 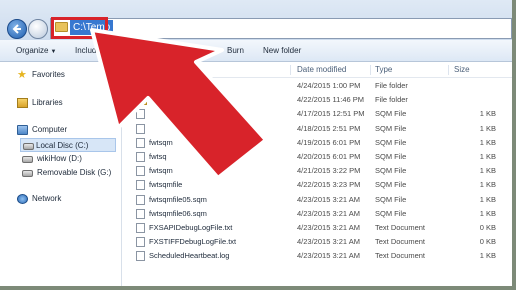 I want to click on highlight-box, so click(x=79, y=28).